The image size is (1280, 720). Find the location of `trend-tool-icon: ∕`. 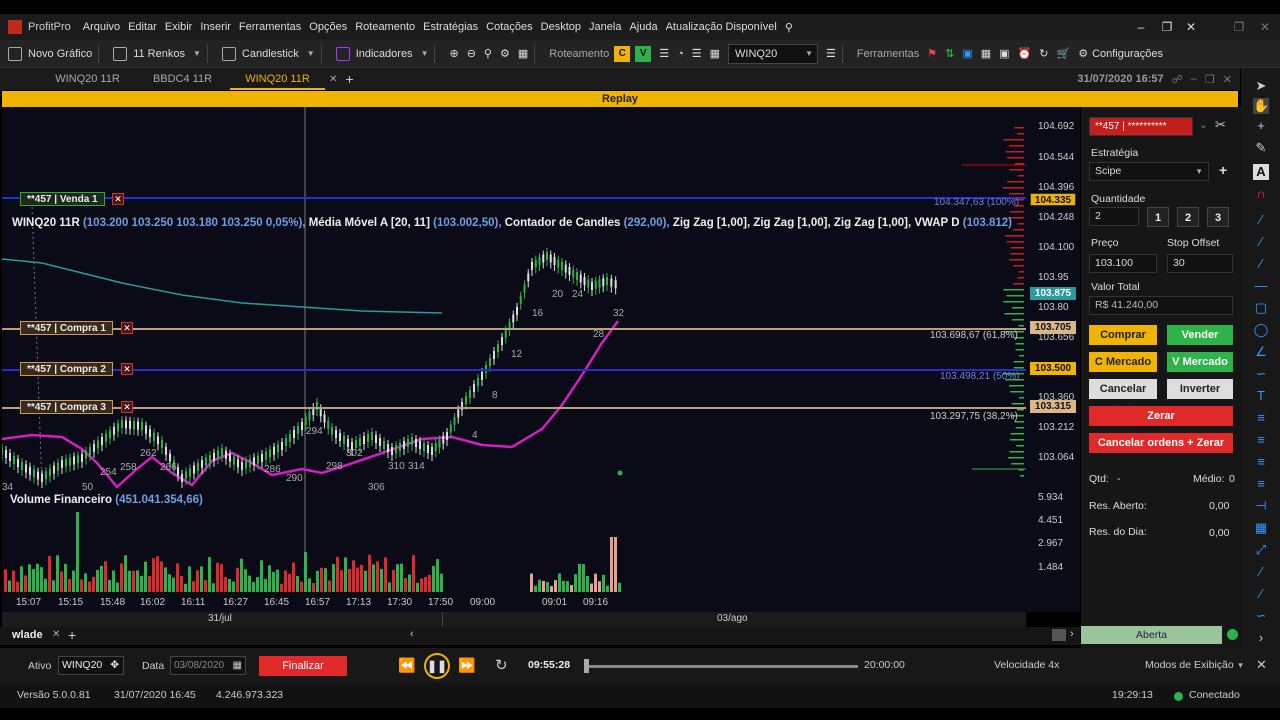

trend-tool-icon: ∕ is located at coordinates (1261, 572).